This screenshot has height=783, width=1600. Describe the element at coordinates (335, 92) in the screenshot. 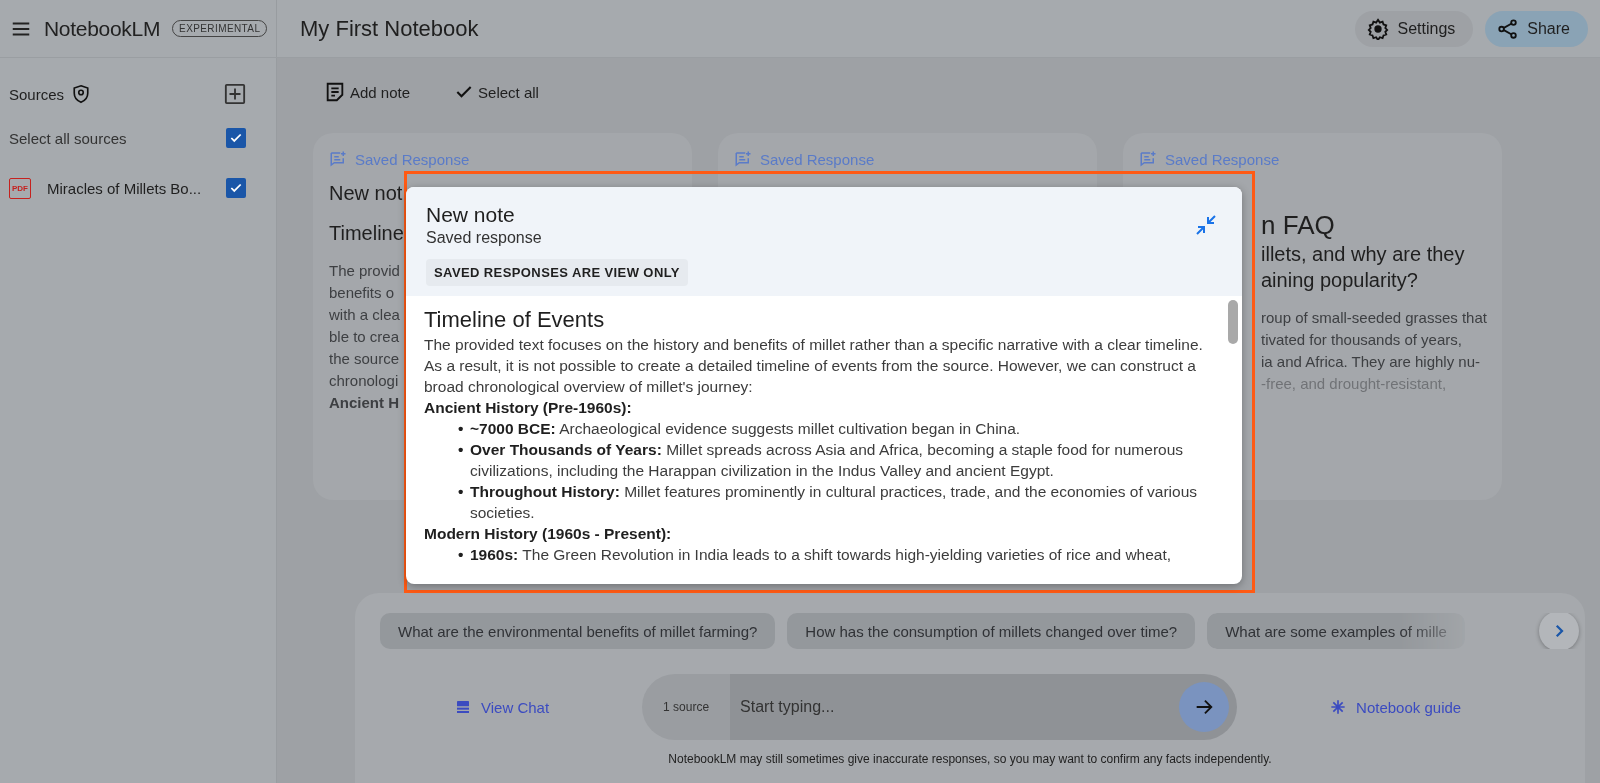

I see `note-icon` at that location.